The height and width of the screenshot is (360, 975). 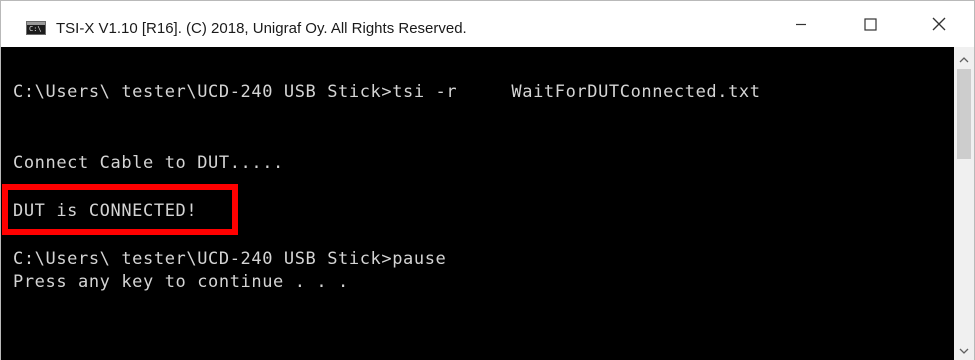 I want to click on minimize-icon, so click(x=801, y=24).